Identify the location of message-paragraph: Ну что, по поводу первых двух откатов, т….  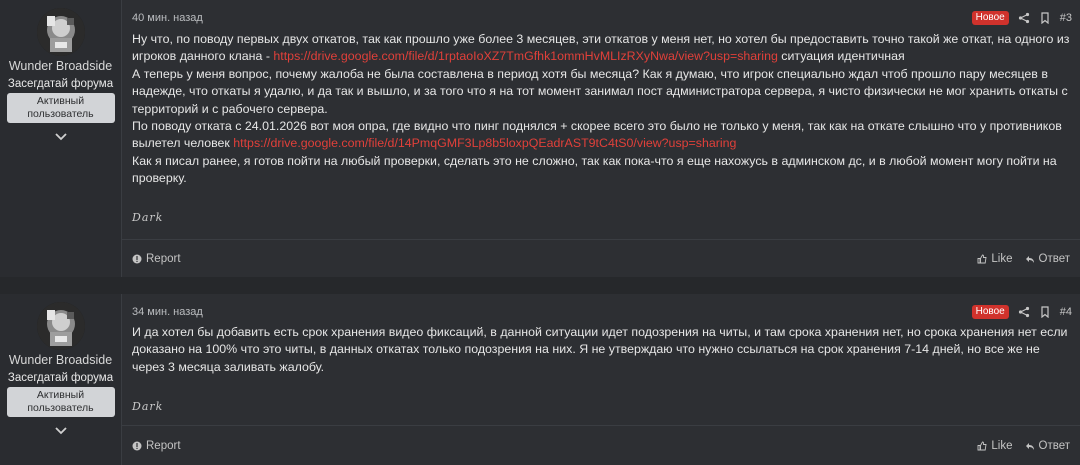
(601, 48).